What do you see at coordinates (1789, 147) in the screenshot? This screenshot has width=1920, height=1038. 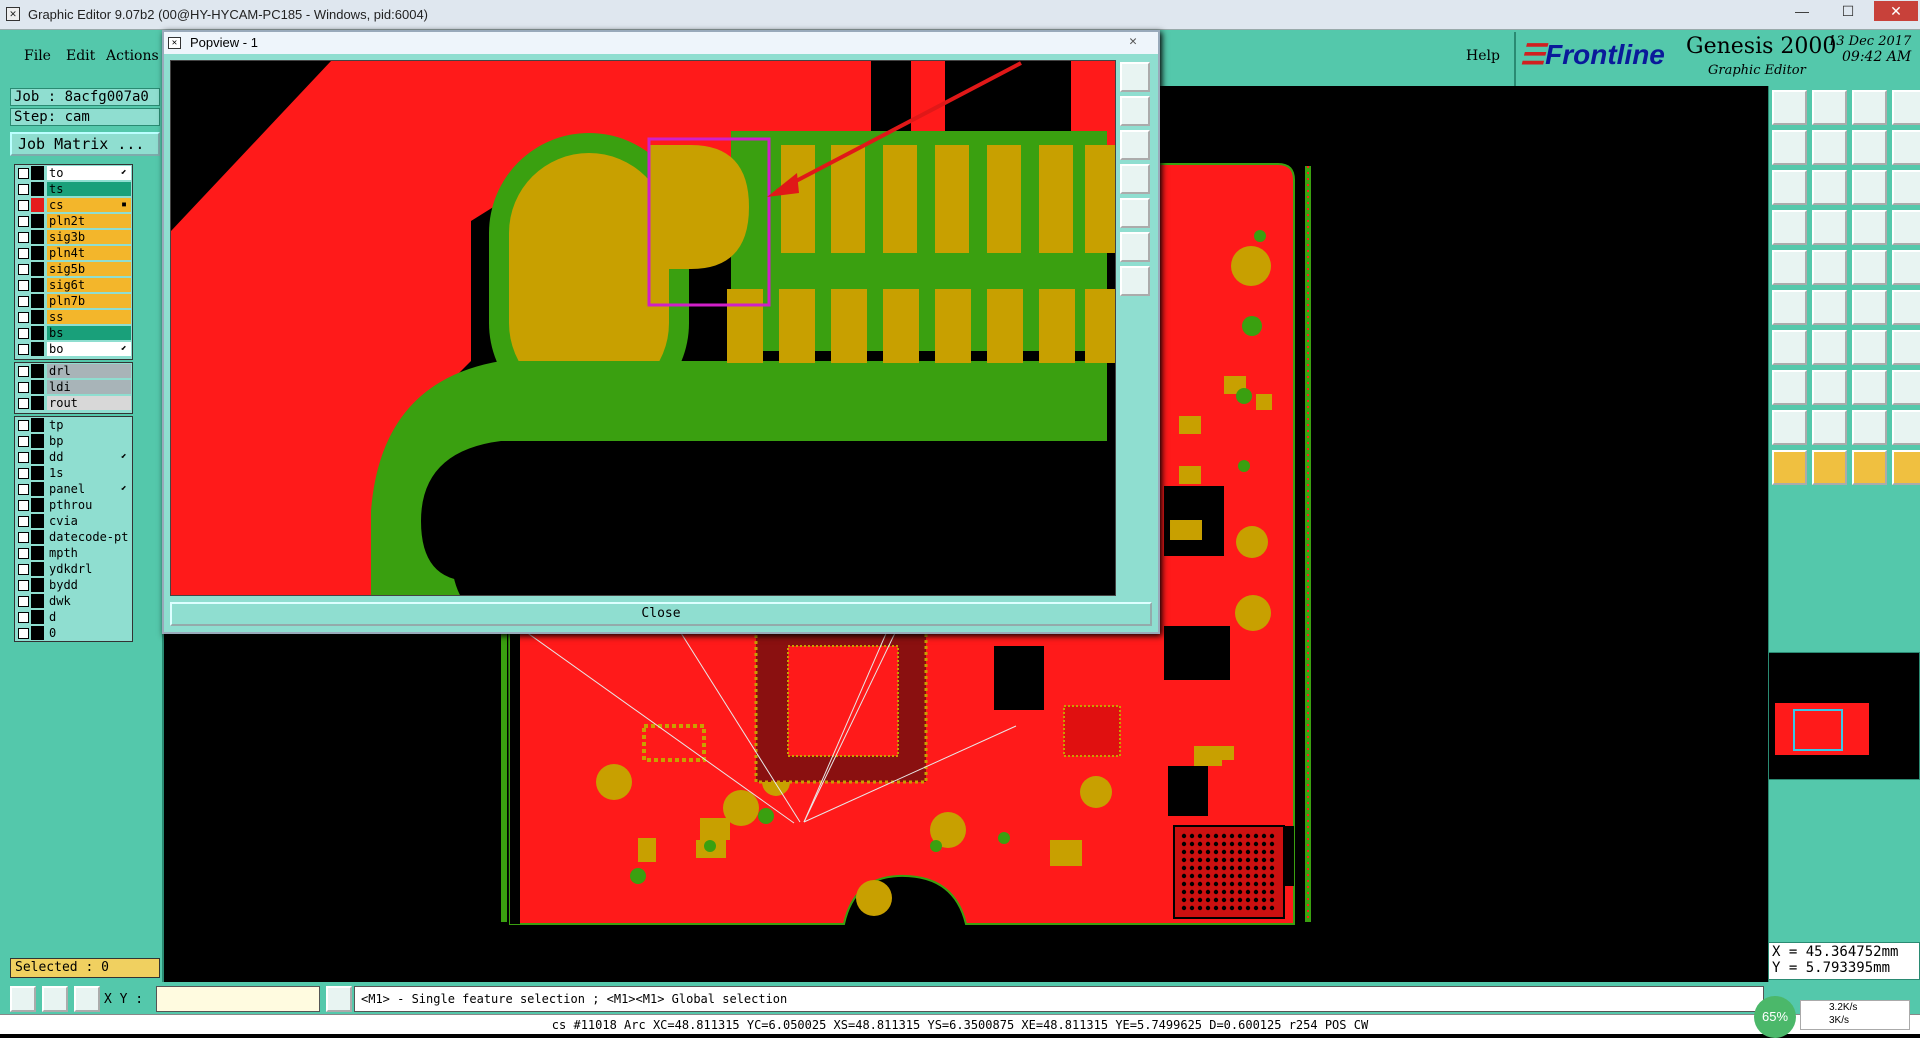 I see `undo-icon` at bounding box center [1789, 147].